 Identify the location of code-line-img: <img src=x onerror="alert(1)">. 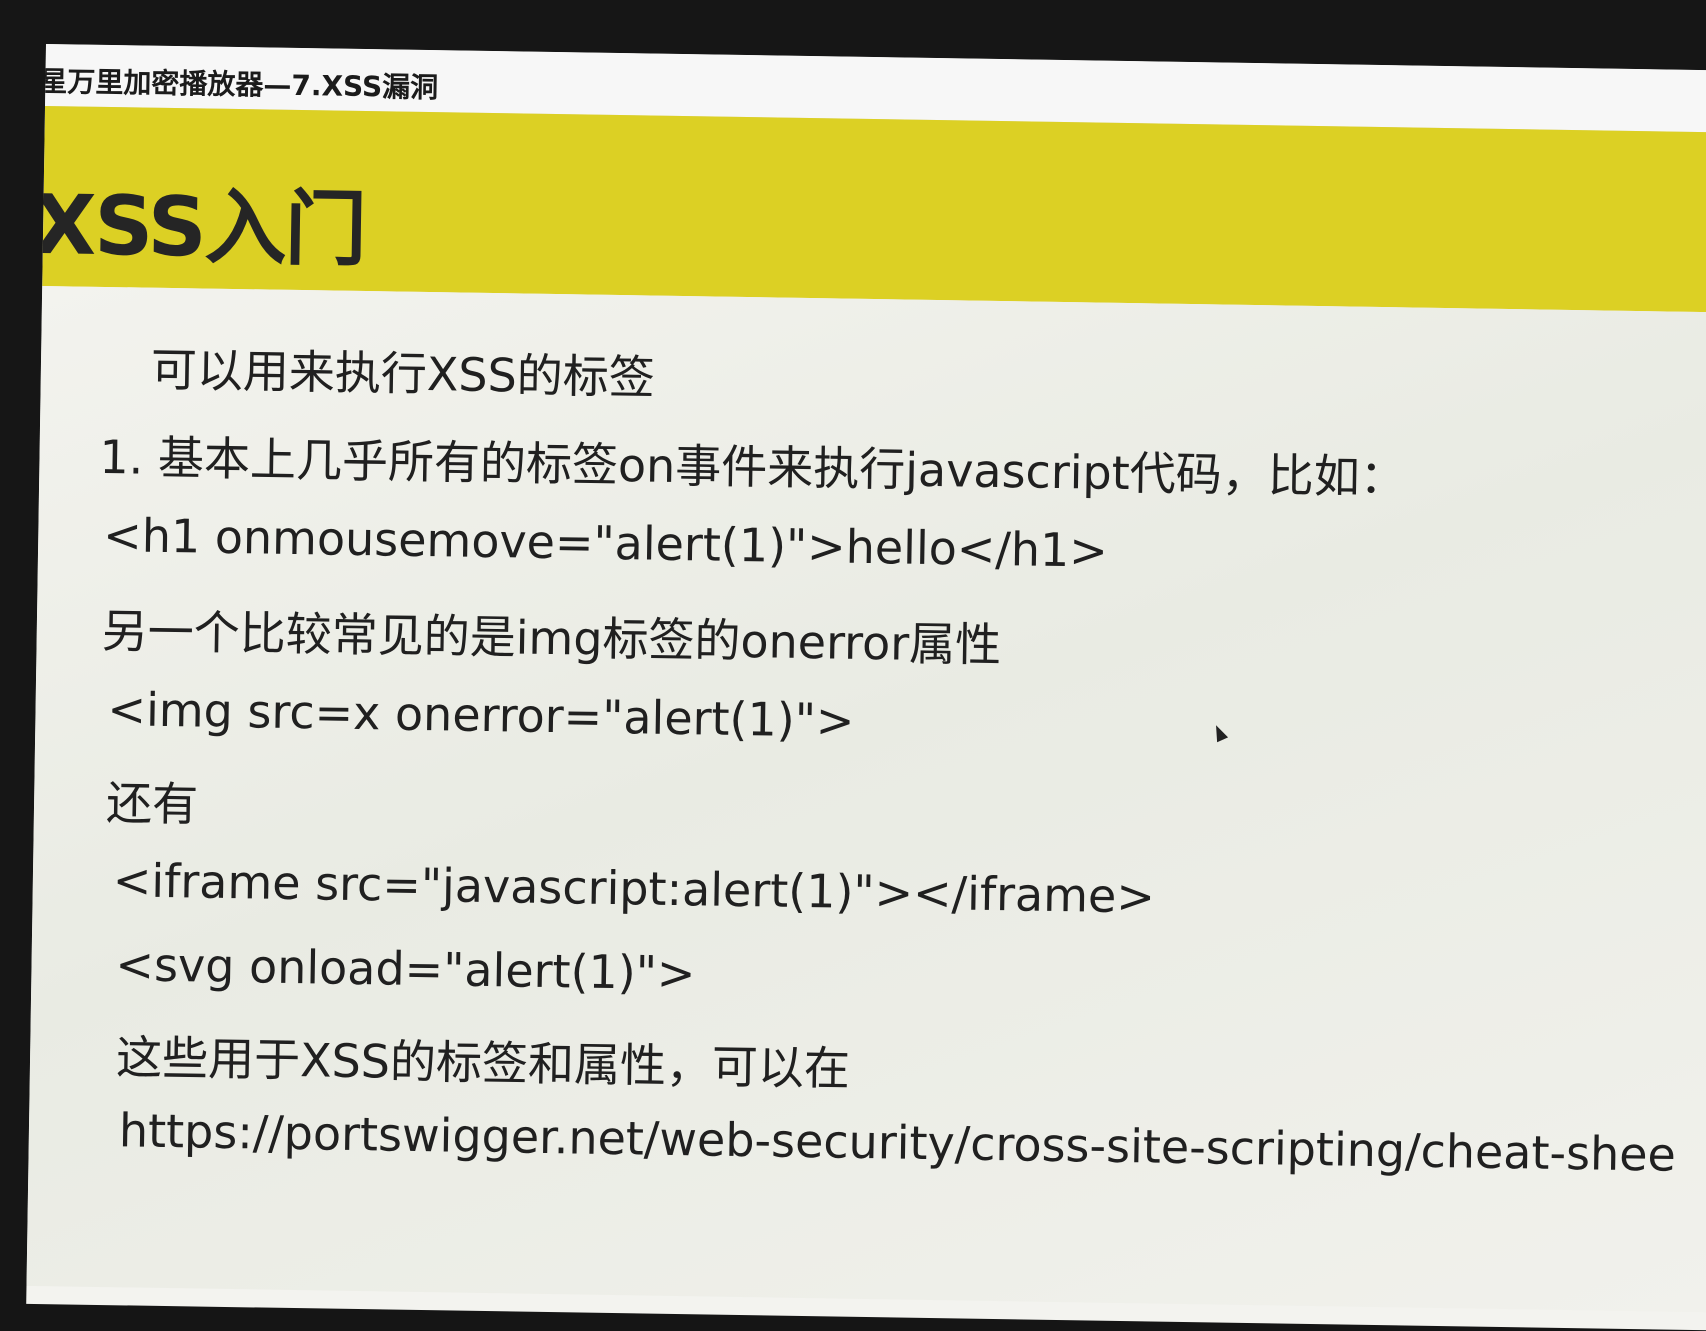
(481, 715).